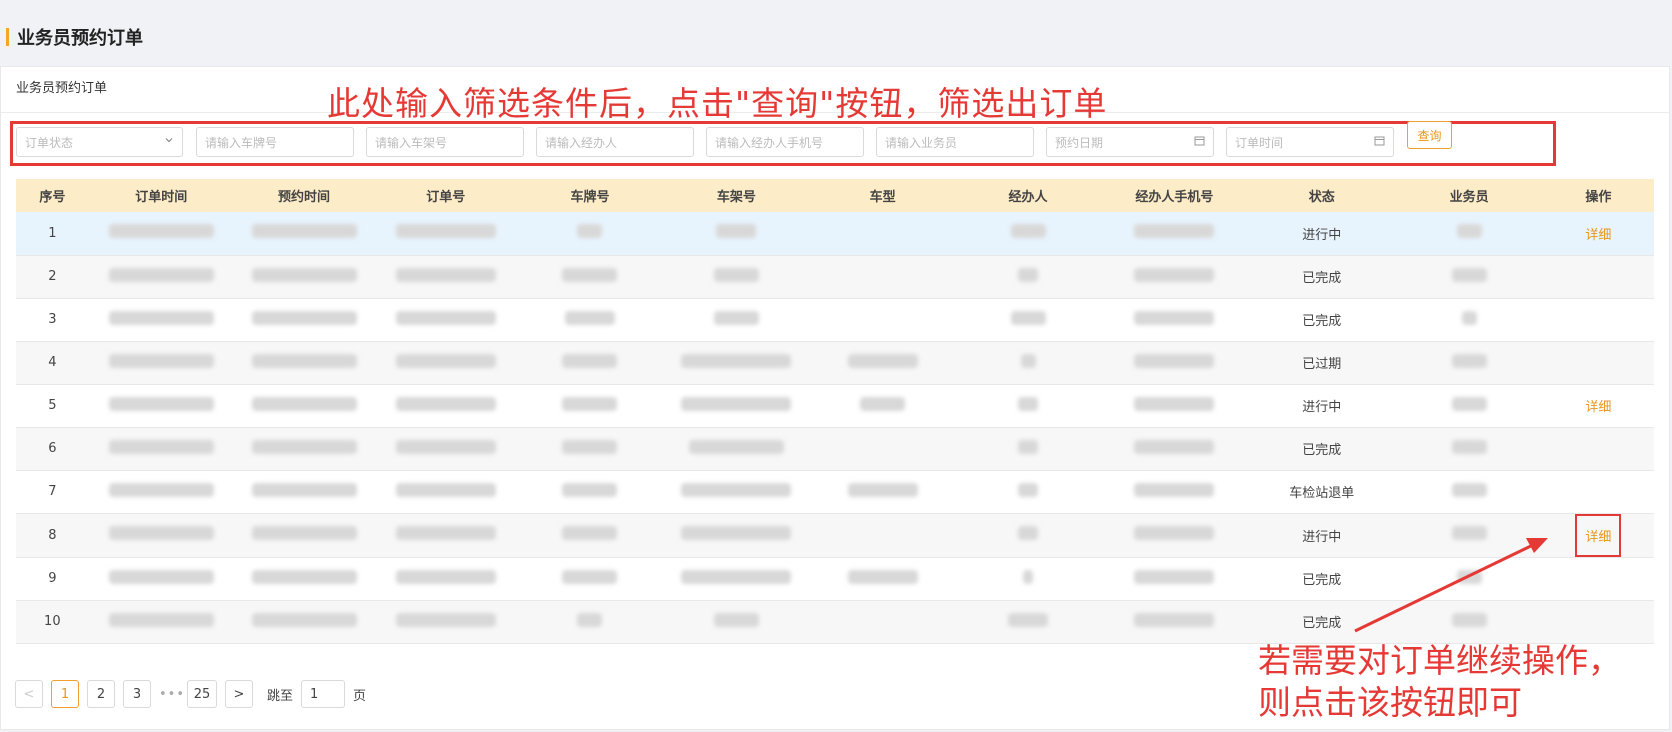 The image size is (1672, 732). What do you see at coordinates (1174, 195) in the screenshot?
I see `col-header-agent-phone: 经办人手机号` at bounding box center [1174, 195].